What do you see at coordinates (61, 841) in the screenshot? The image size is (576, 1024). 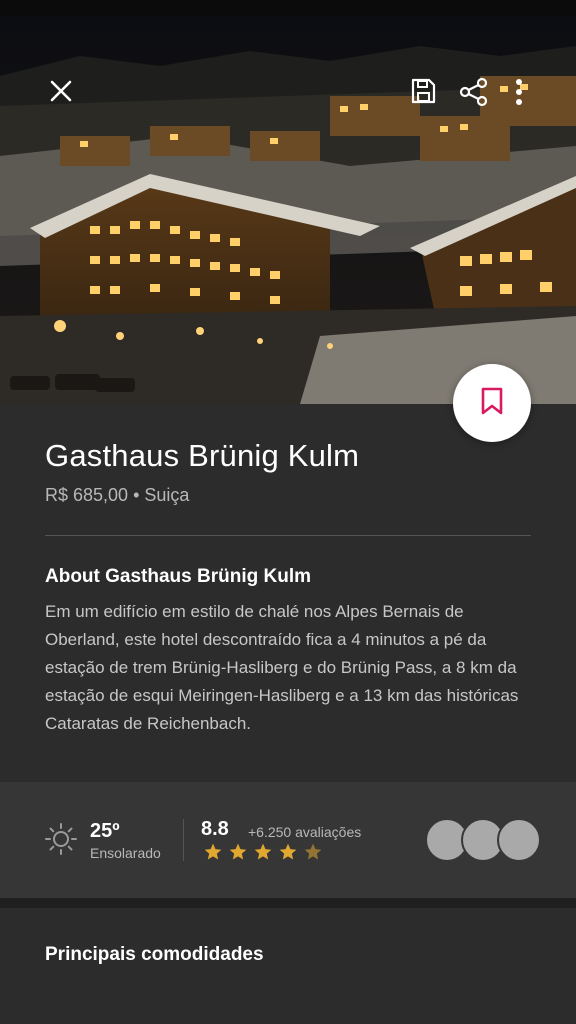 I see `sun-icon` at bounding box center [61, 841].